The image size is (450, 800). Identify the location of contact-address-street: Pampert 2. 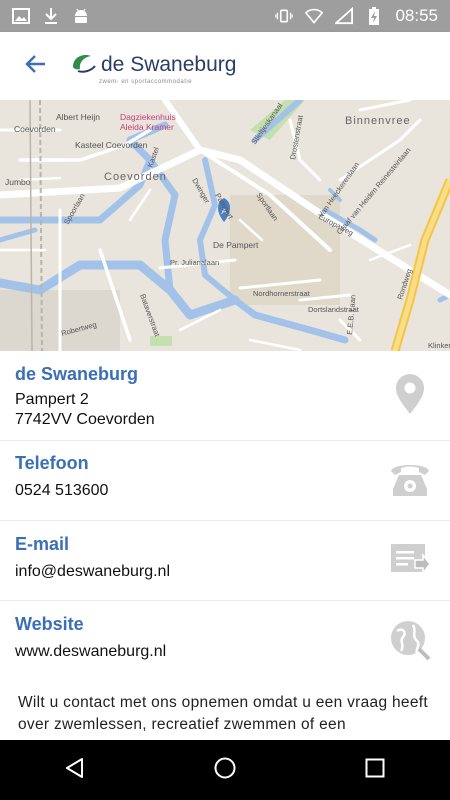
(52, 399).